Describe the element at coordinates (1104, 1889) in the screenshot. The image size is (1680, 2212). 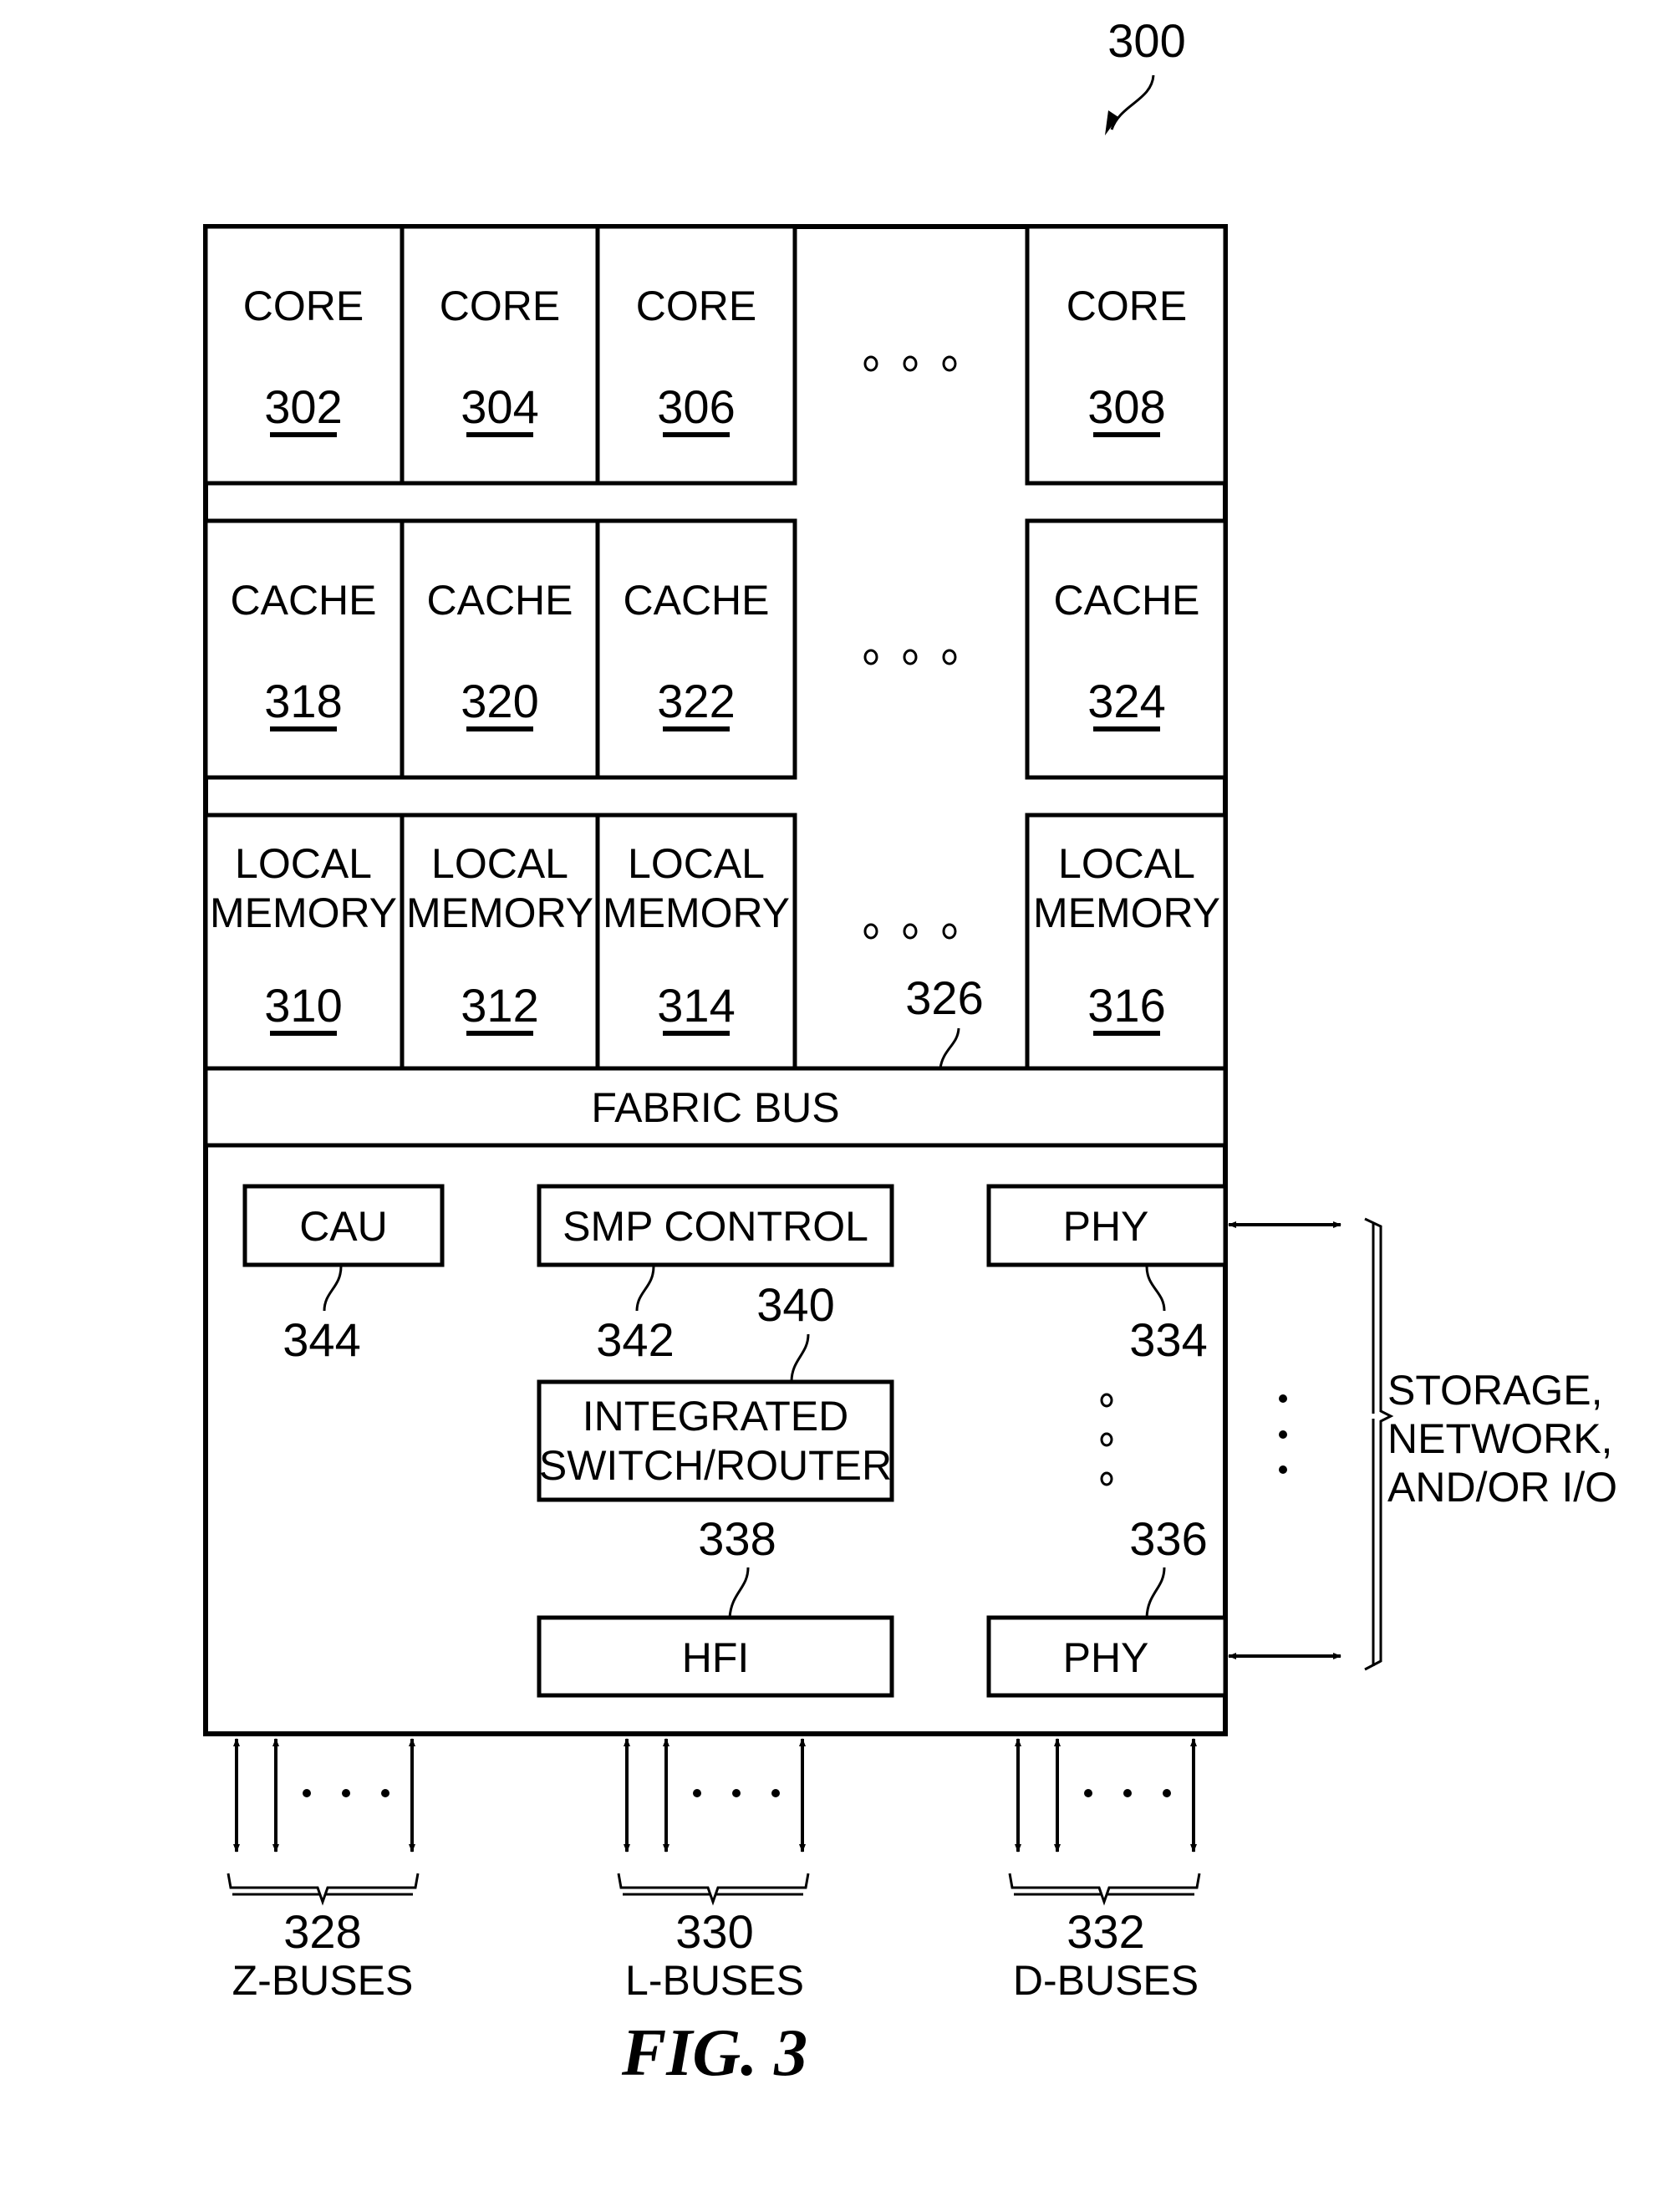
I see `d-buses-brace-icon` at that location.